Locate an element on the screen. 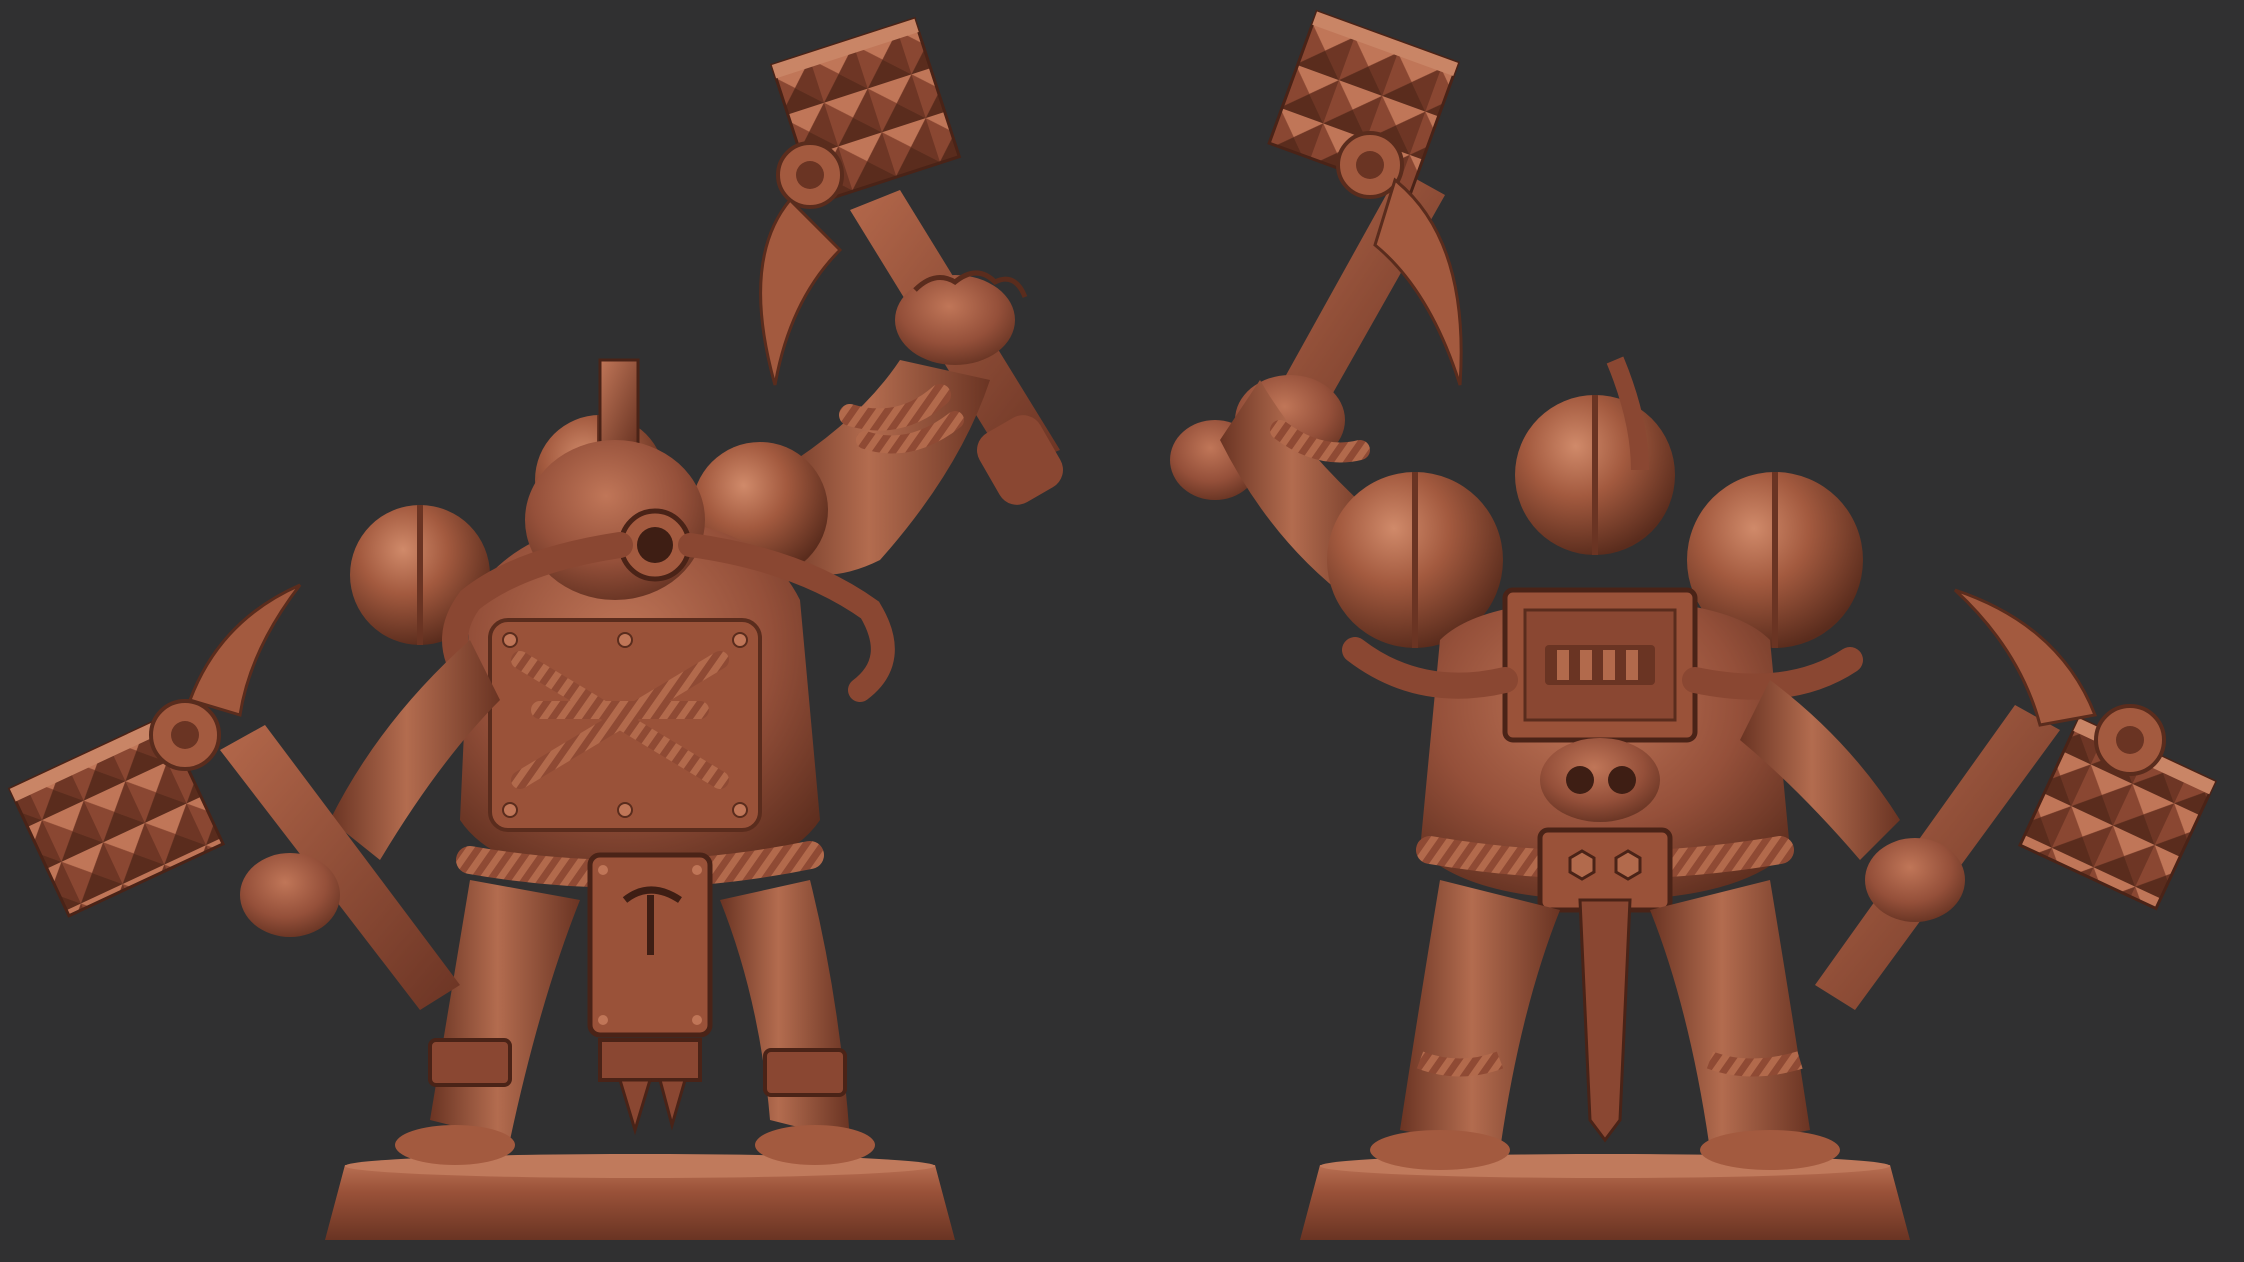  back-belt-plate is located at coordinates (1605, 870).